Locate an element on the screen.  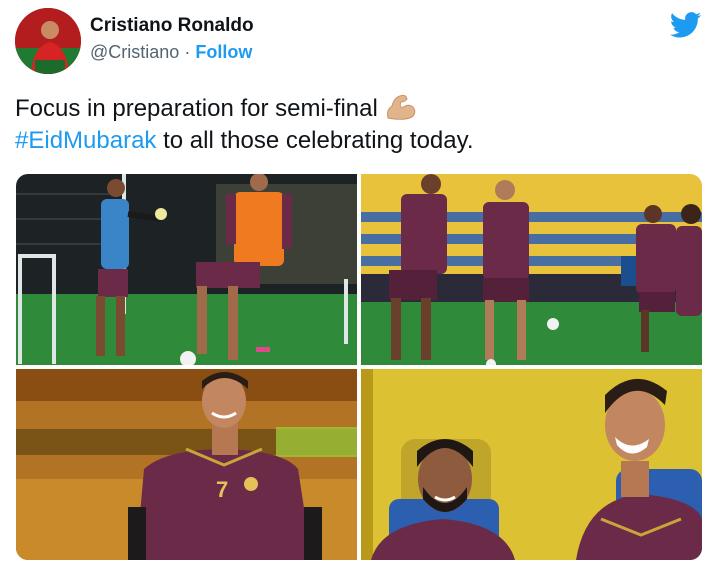
author-handle-row: @Cristiano · Follow is located at coordinates (171, 52).